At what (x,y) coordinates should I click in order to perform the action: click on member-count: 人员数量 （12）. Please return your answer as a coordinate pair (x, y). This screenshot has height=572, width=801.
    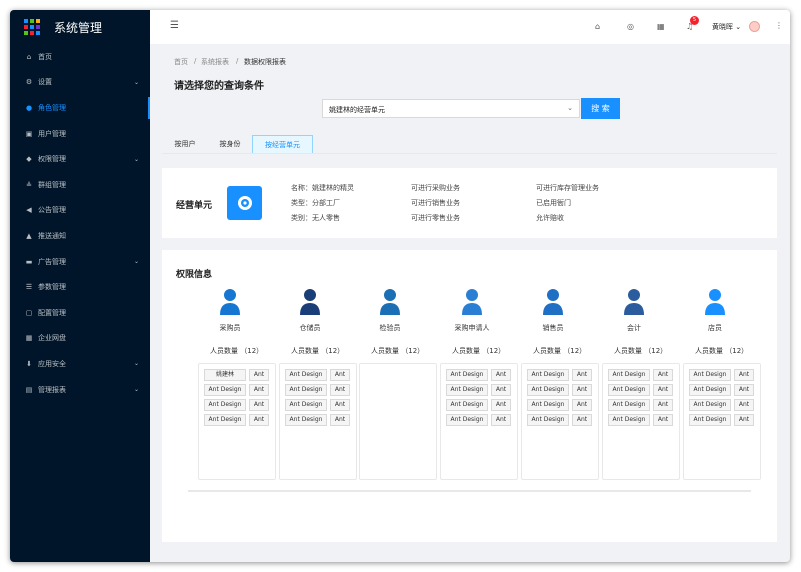
    Looking at the image, I should click on (722, 351).